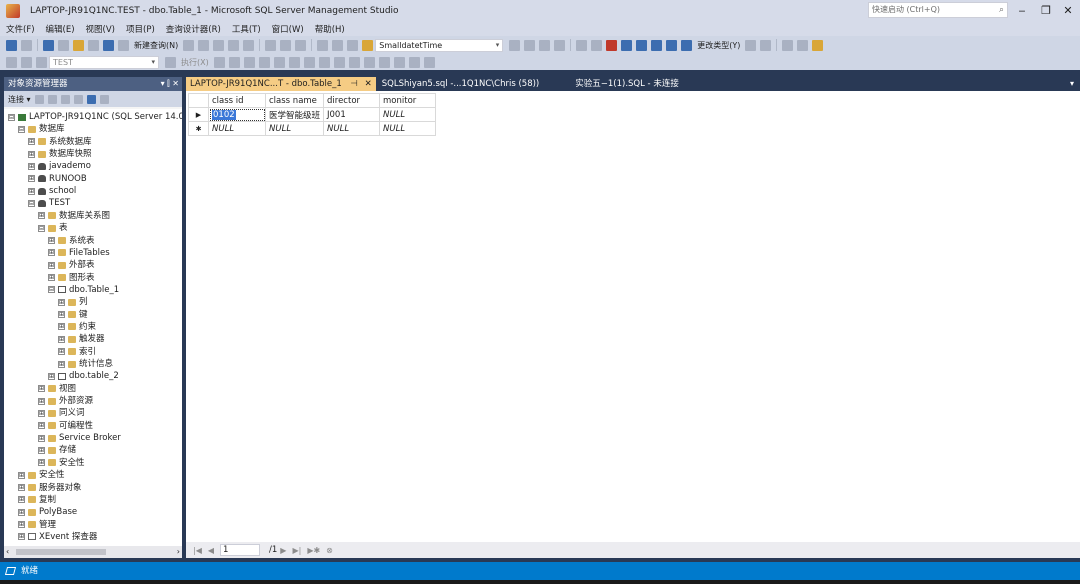 The height and width of the screenshot is (584, 1080). What do you see at coordinates (718, 45) in the screenshot?
I see `change-type-button: 更改类型(Y)` at bounding box center [718, 45].